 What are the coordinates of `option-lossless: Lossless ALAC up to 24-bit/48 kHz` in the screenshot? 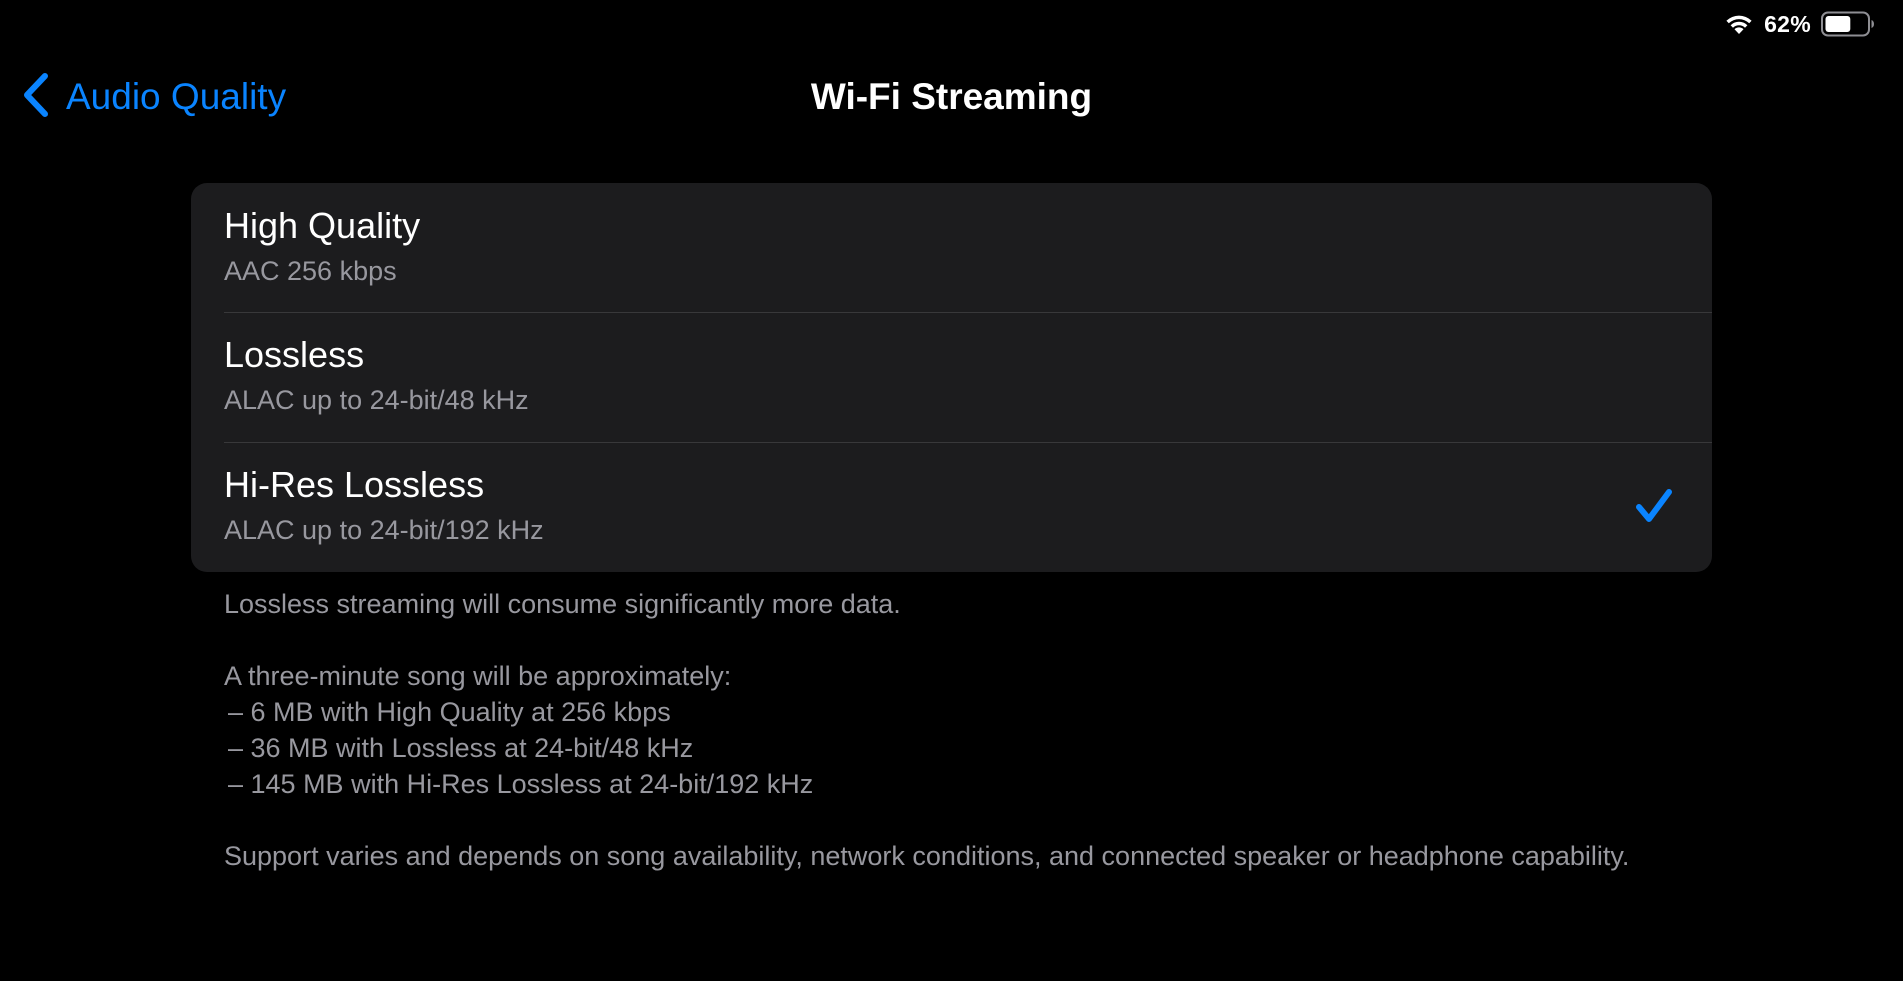 It's located at (951, 377).